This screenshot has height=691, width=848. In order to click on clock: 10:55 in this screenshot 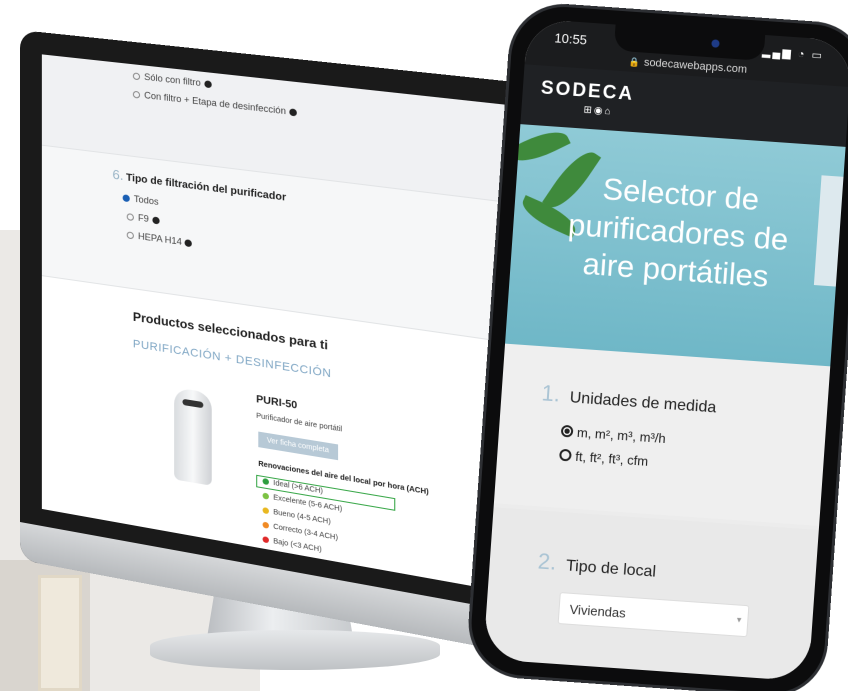, I will do `click(570, 39)`.